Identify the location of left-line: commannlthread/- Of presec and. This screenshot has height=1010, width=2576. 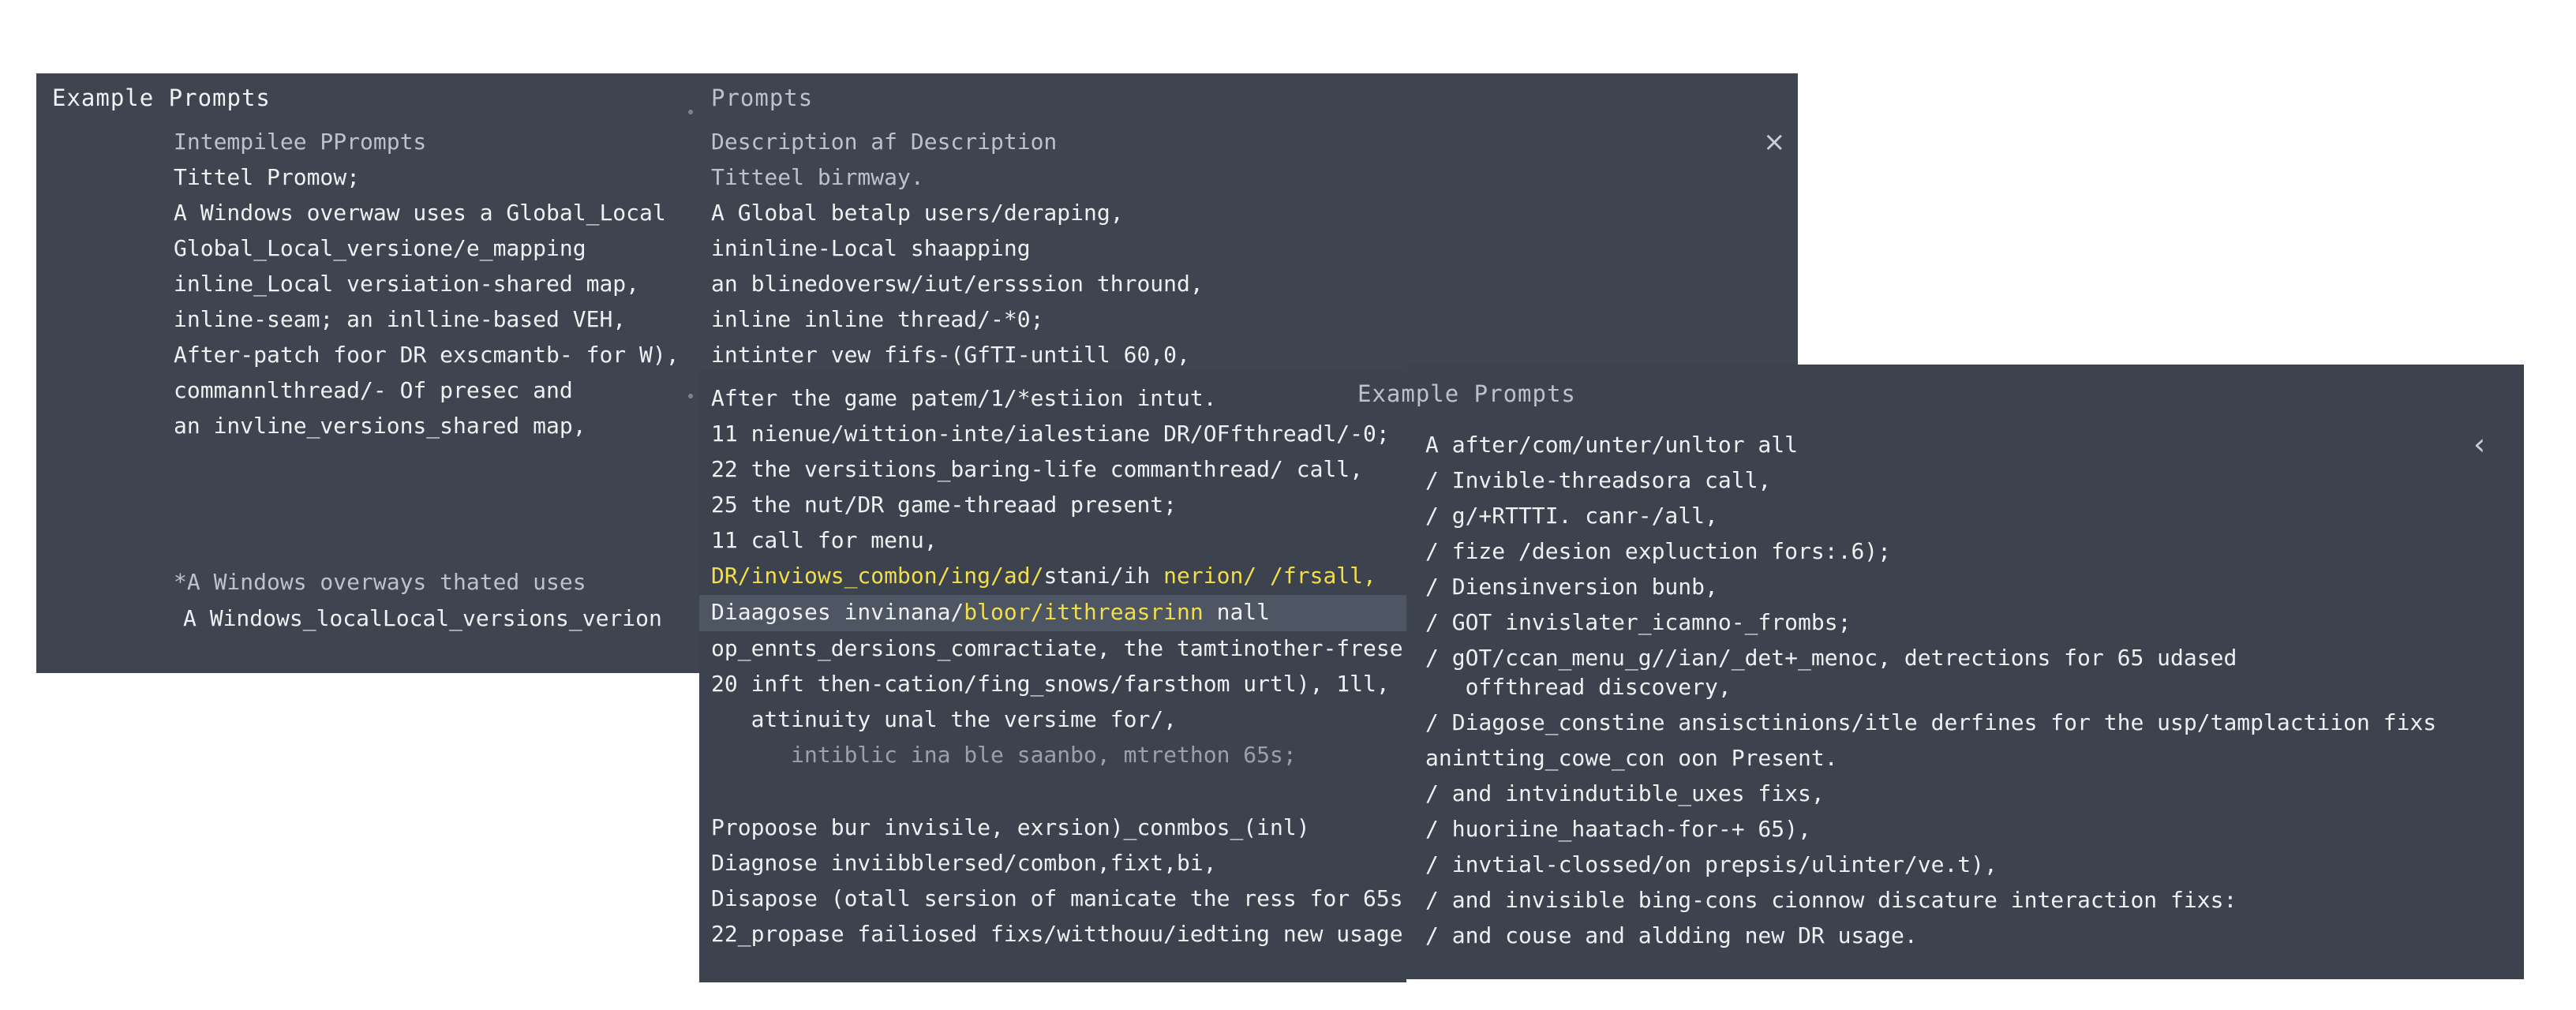
(373, 390).